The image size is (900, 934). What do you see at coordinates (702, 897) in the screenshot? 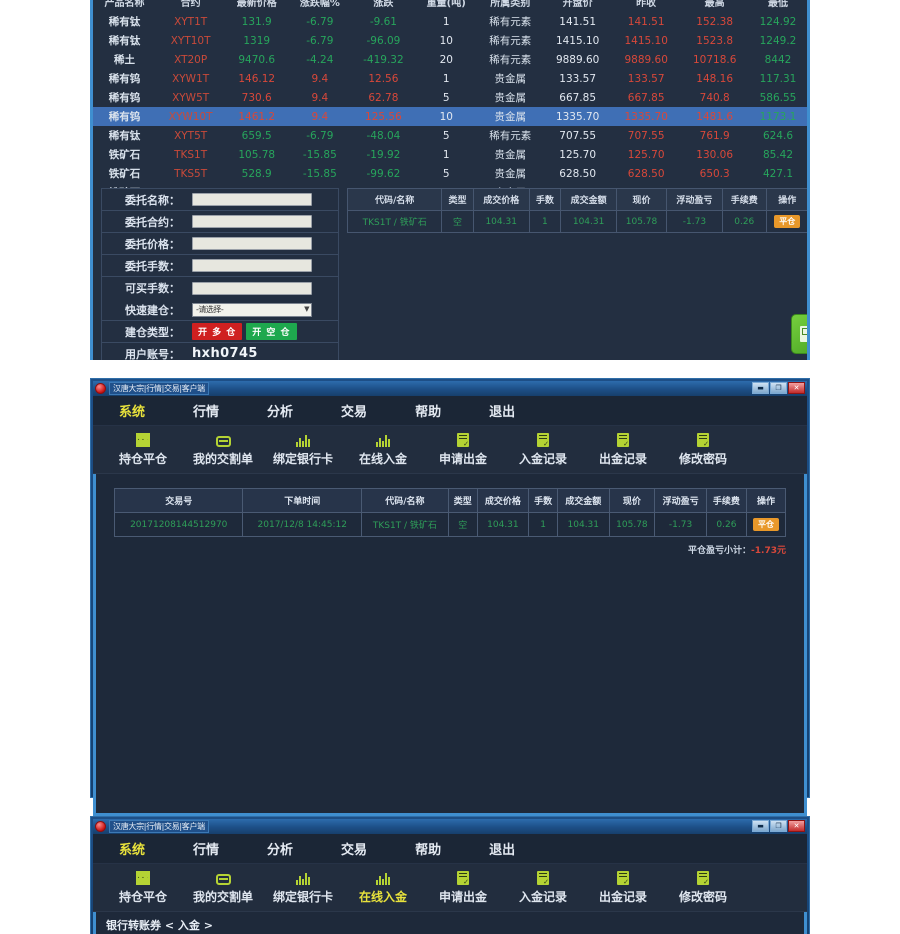
I see `tool-label: 修改密码` at bounding box center [702, 897].